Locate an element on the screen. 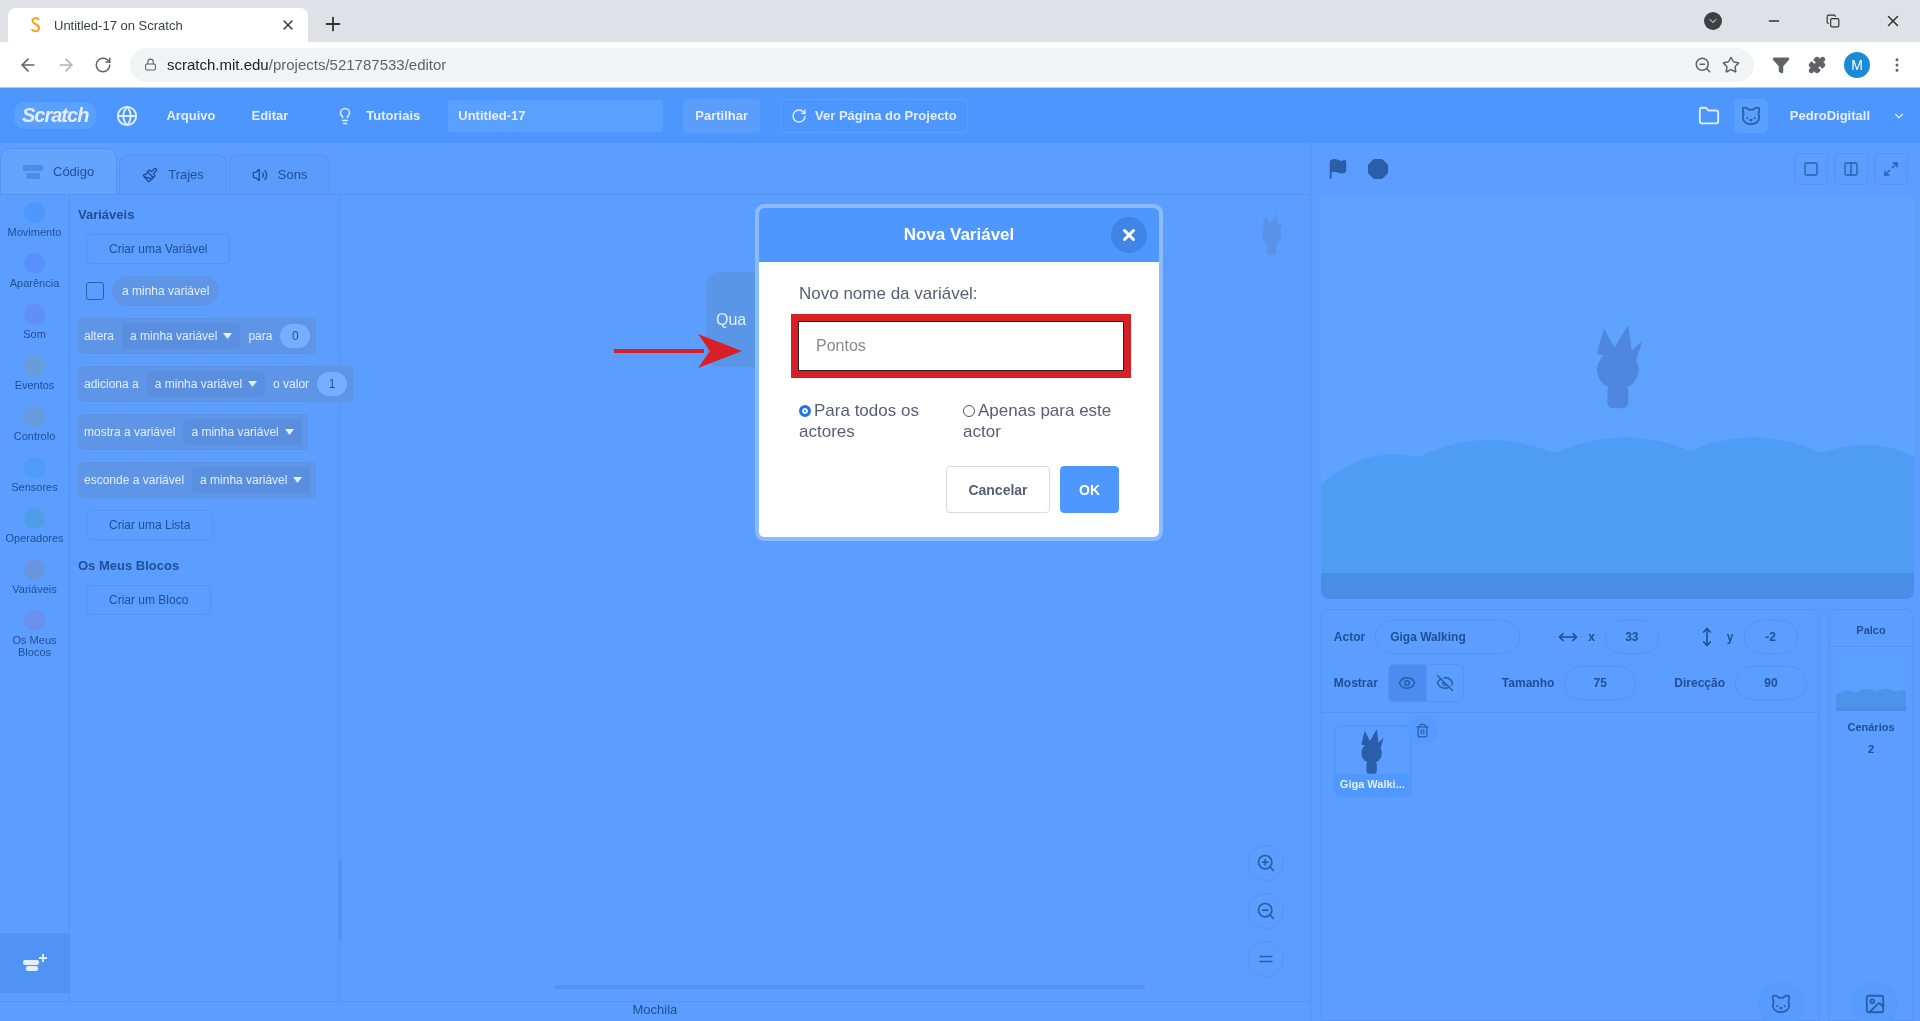 The image size is (1920, 1021). field-label: Direcção is located at coordinates (1699, 683).